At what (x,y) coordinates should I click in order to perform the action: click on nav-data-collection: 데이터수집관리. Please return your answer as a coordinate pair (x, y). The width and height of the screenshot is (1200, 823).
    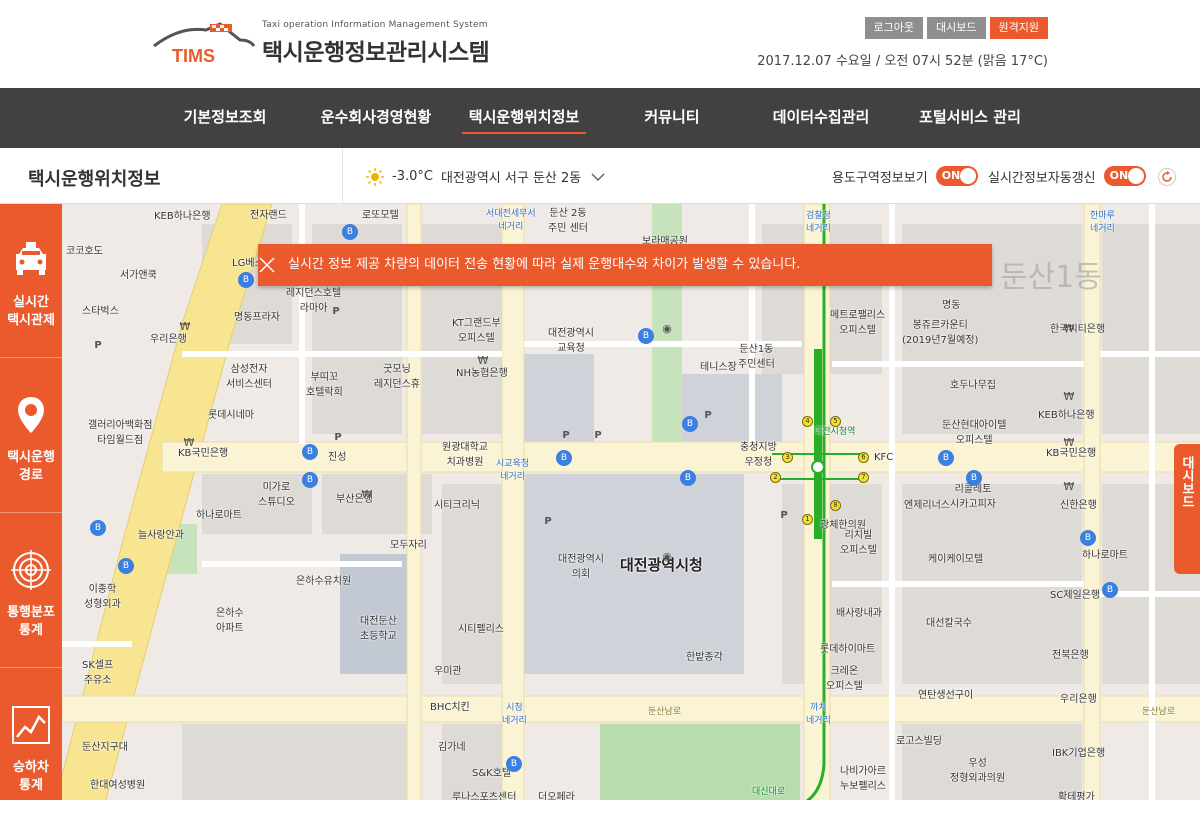
    Looking at the image, I should click on (821, 118).